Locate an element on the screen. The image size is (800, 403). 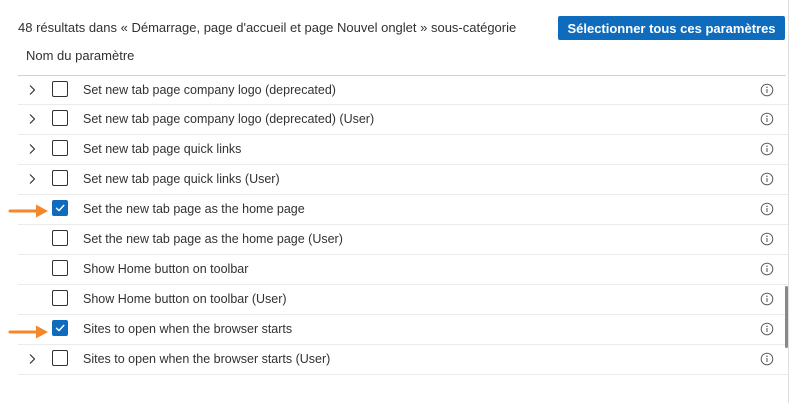
setting-row: Show Home button on toolbar is located at coordinates (403, 270).